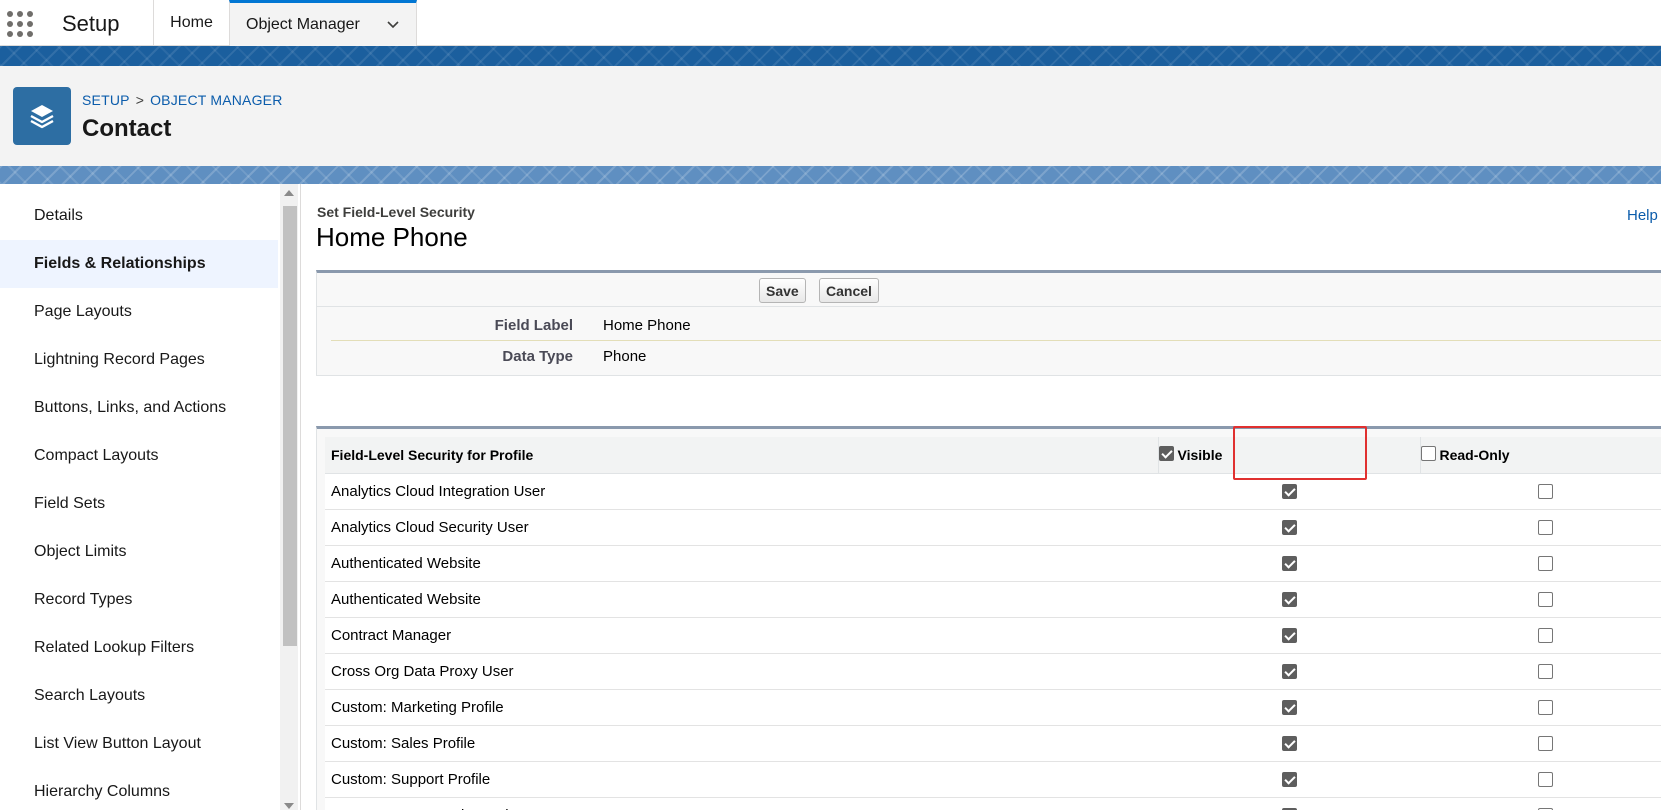 The height and width of the screenshot is (810, 1661). What do you see at coordinates (139, 696) in the screenshot?
I see `sidebar-item-search-layouts: Search Layouts` at bounding box center [139, 696].